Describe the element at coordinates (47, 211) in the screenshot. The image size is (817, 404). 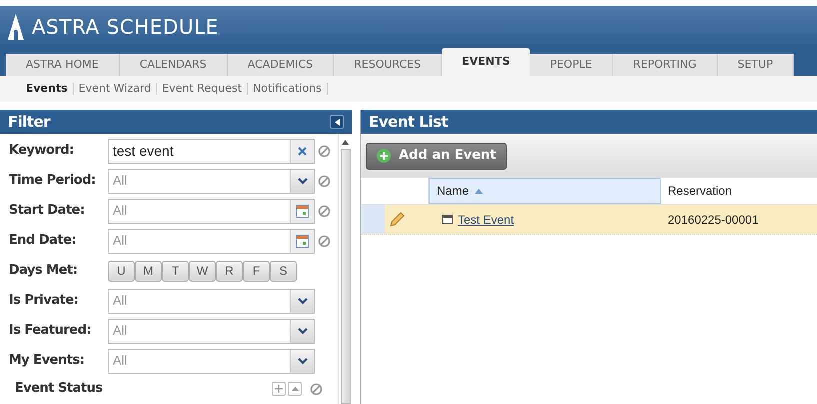
I see `field-label: Start Date:` at that location.